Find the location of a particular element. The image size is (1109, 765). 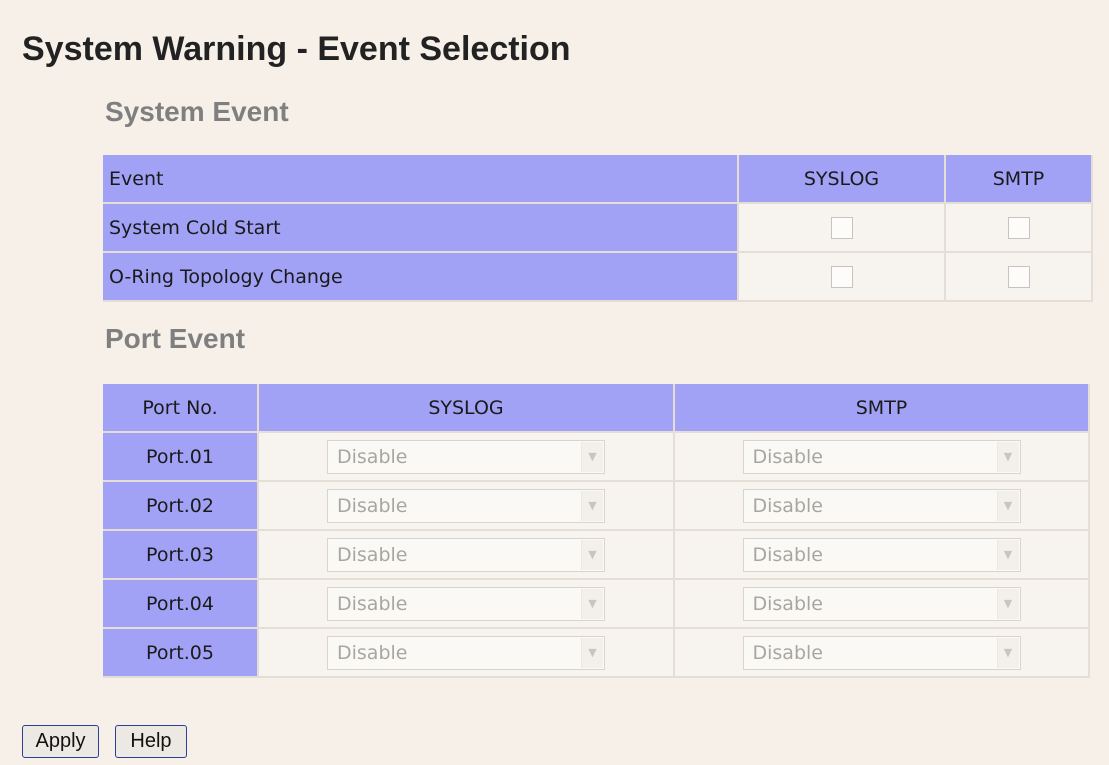

port-05-syslog-select: Disable ▼ is located at coordinates (466, 652).